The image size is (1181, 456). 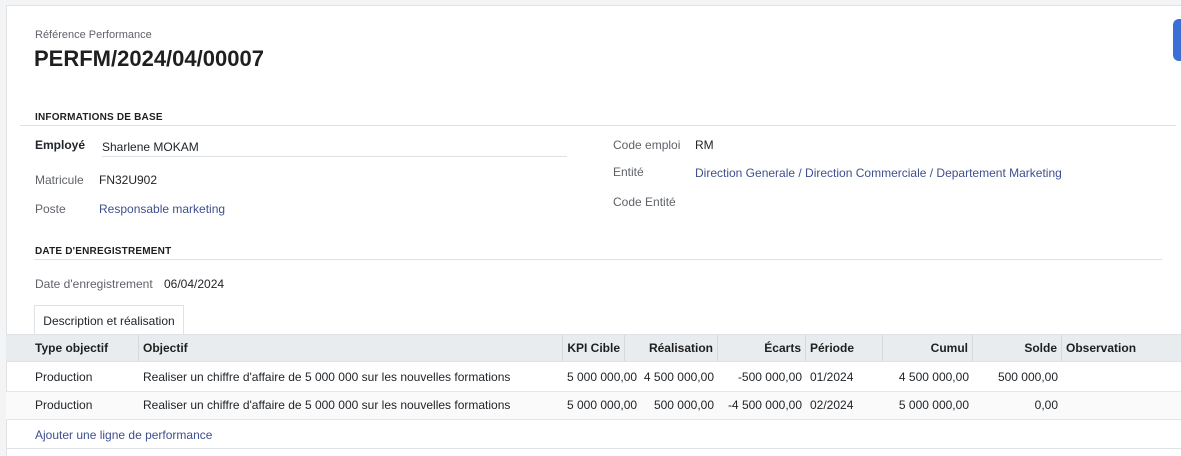 I want to click on cell-solde: 0,00, so click(x=1046, y=405).